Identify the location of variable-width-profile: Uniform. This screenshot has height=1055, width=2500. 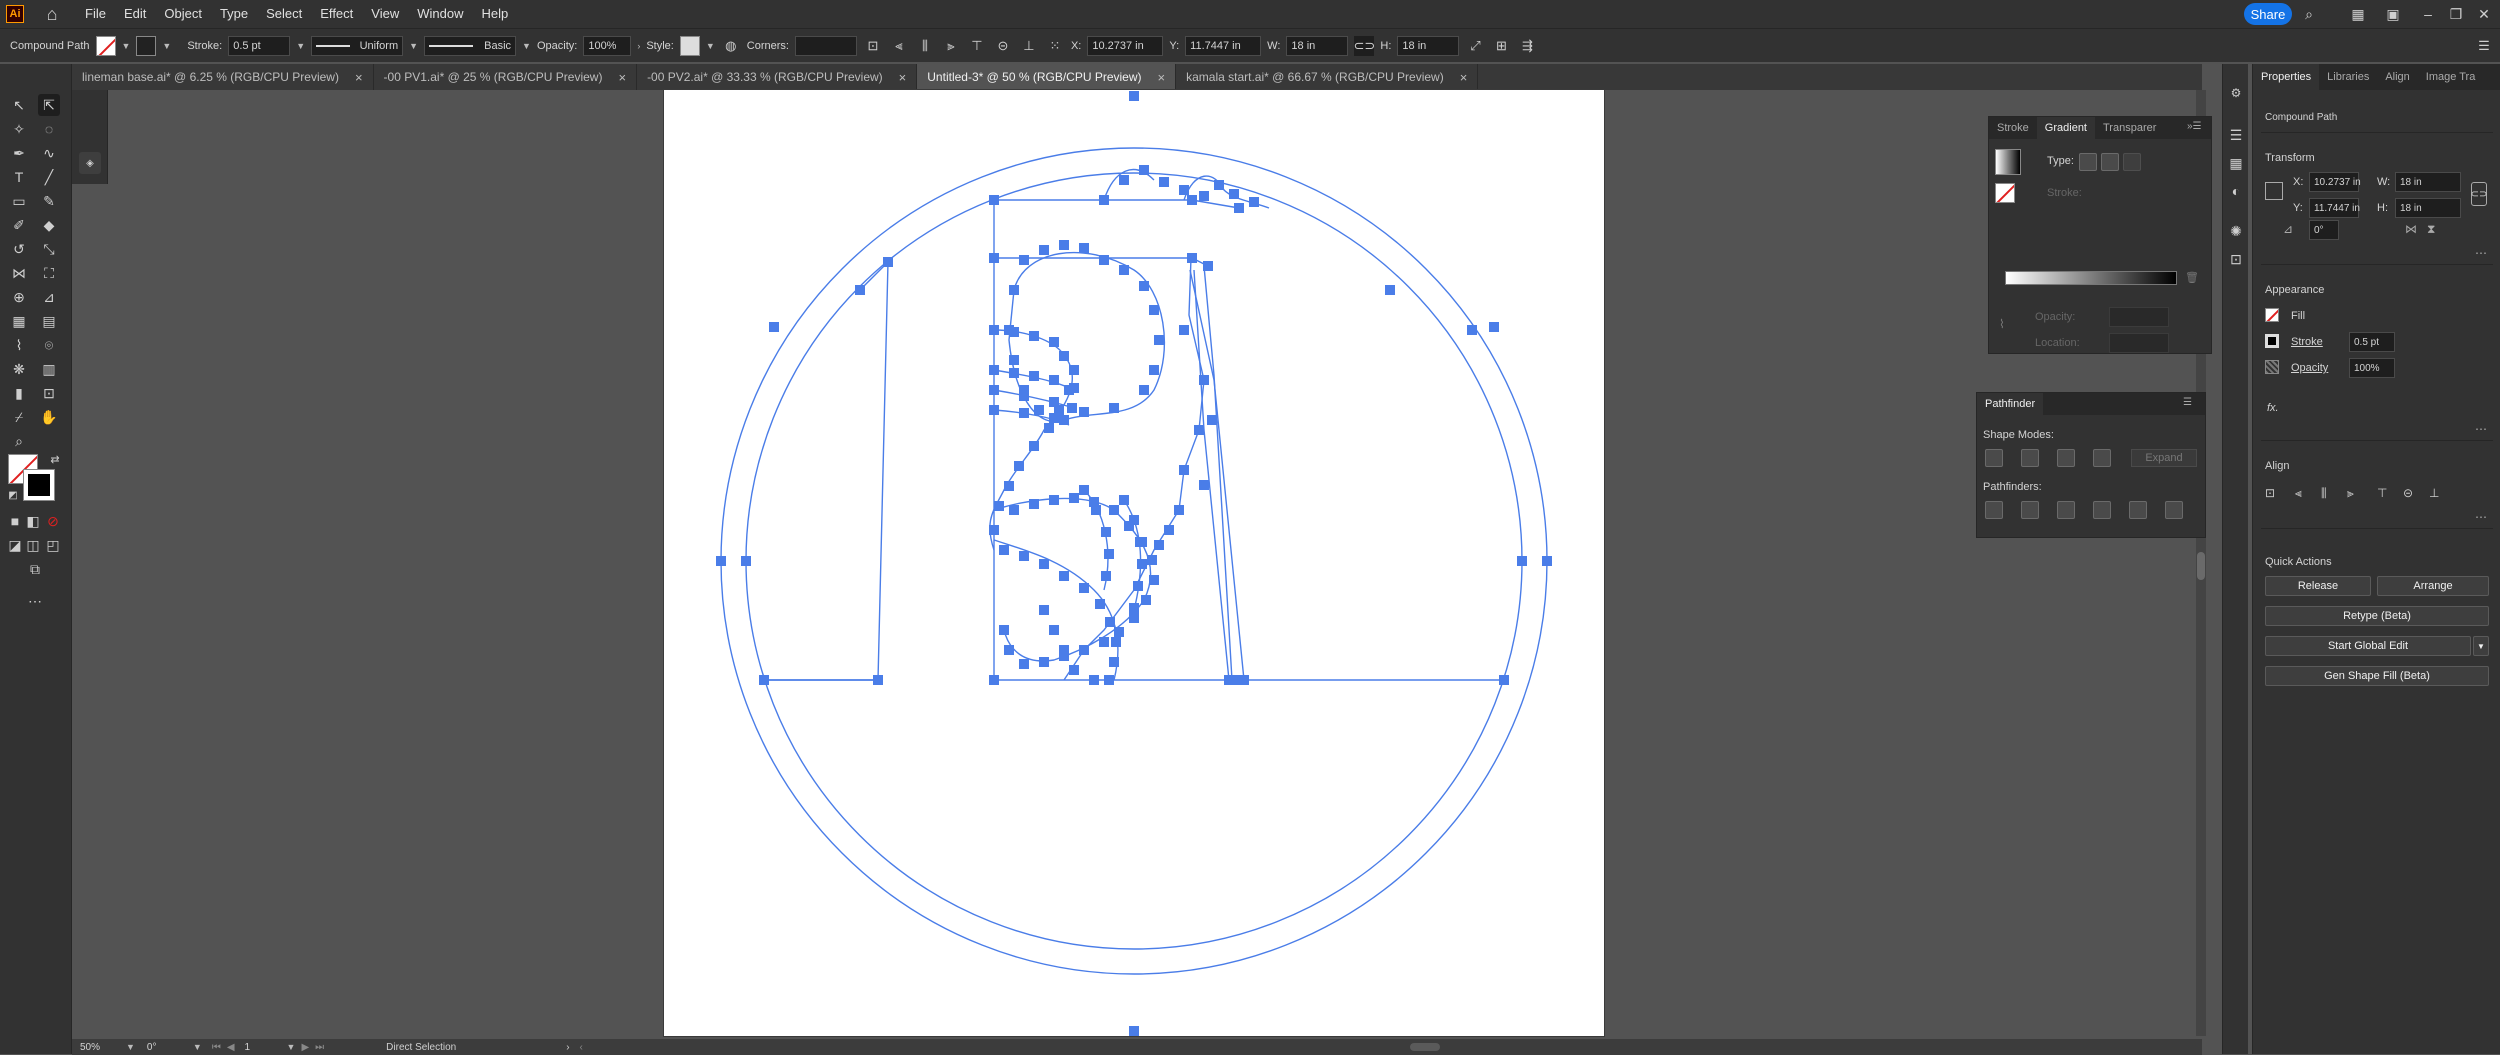
(357, 45).